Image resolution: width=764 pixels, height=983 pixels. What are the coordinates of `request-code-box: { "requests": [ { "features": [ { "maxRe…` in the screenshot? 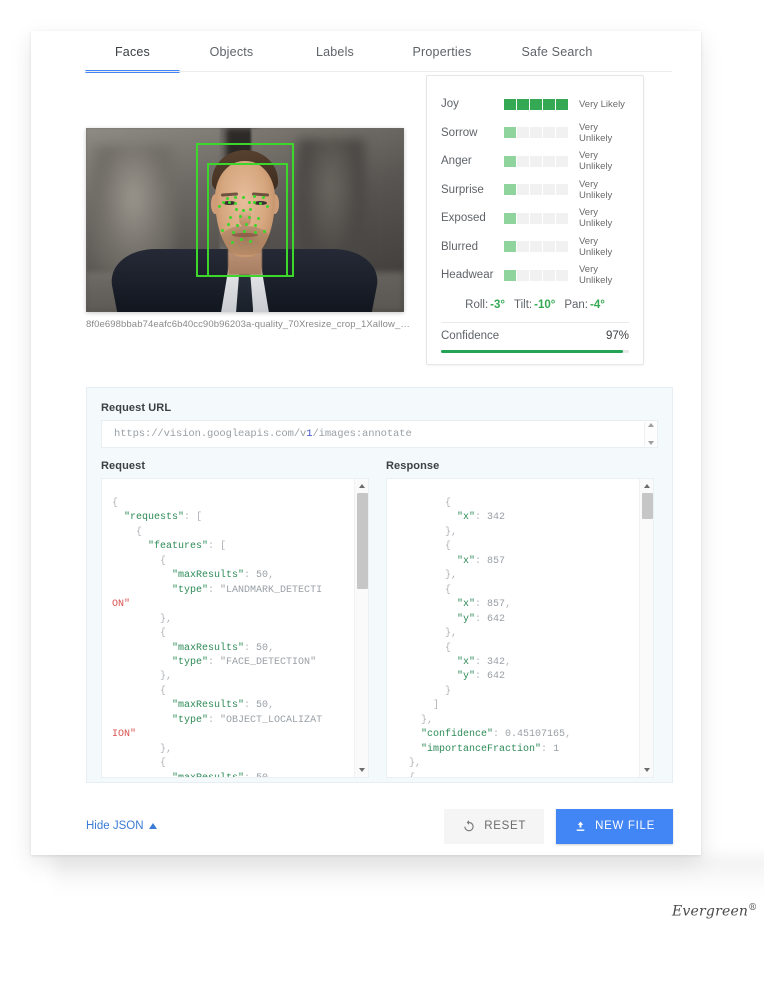 It's located at (235, 628).